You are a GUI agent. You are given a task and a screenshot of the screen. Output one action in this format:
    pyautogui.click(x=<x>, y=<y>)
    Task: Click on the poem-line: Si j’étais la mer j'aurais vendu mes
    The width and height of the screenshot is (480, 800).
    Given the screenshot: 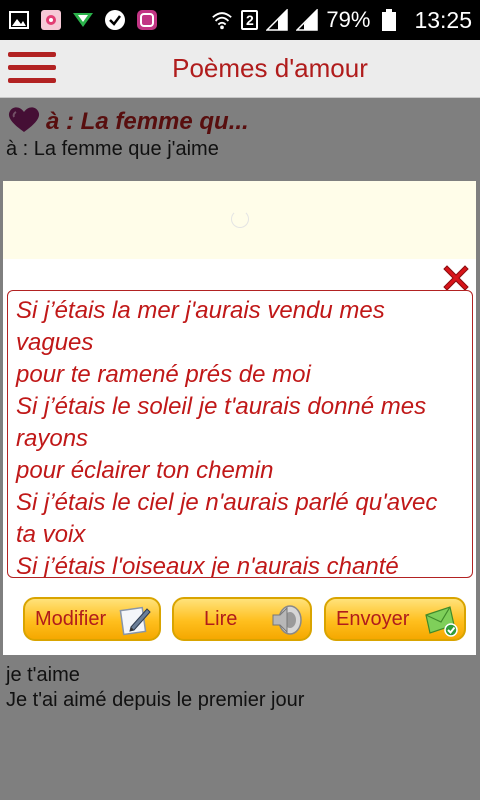 What is the action you would take?
    pyautogui.click(x=200, y=310)
    